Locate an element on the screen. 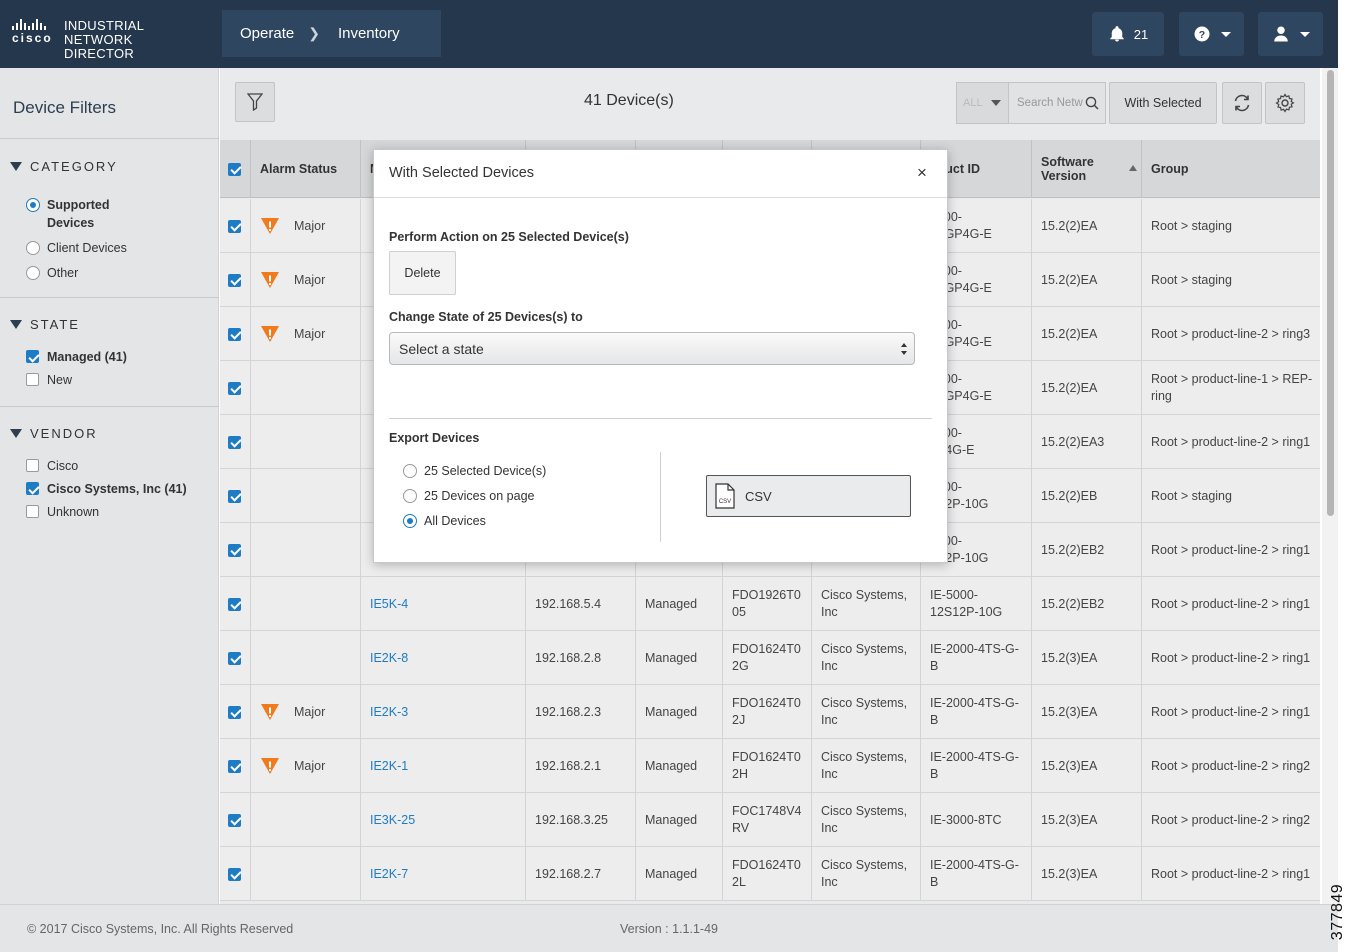 The height and width of the screenshot is (952, 1361). filter-managed: Managed (41) is located at coordinates (76, 357).